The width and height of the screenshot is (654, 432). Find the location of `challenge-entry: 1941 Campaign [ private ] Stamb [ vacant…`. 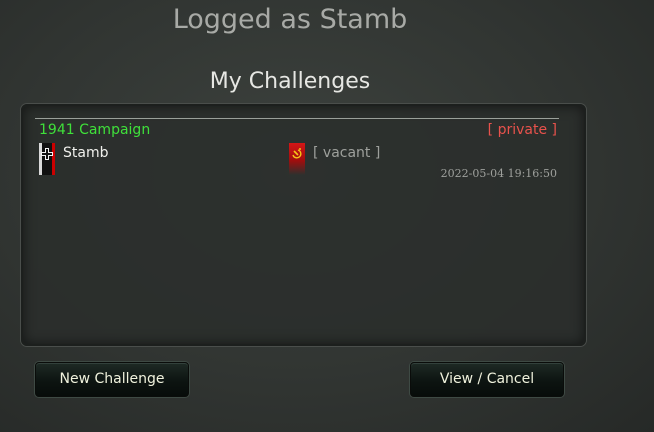

challenge-entry: 1941 Campaign [ private ] Stamb [ vacant… is located at coordinates (297, 152).